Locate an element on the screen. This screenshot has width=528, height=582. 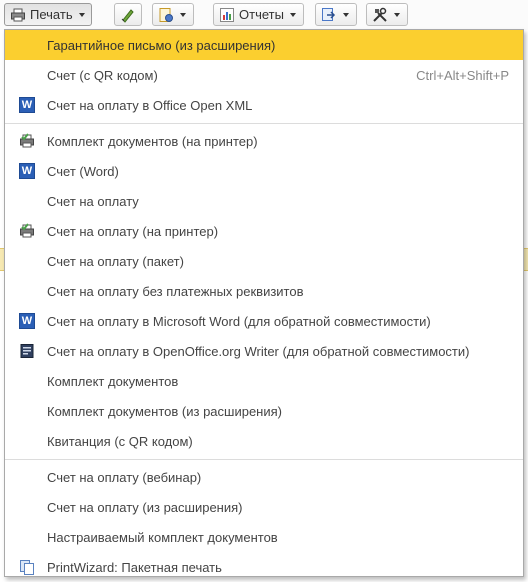
menu-item-invoice-printer: Счет на оплату (на принтер) is located at coordinates (264, 231).